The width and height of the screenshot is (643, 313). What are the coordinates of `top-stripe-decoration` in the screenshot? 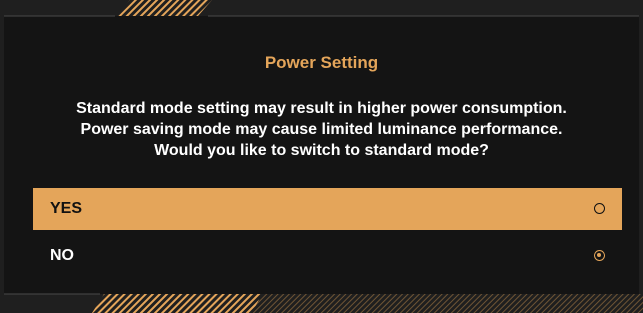 It's located at (164, 8).